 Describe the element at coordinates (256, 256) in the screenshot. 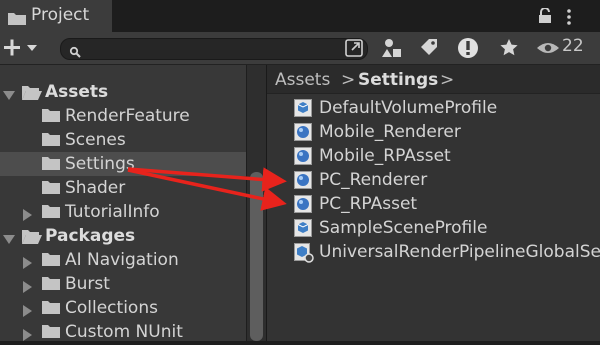

I see `scrollbar-thumb` at that location.